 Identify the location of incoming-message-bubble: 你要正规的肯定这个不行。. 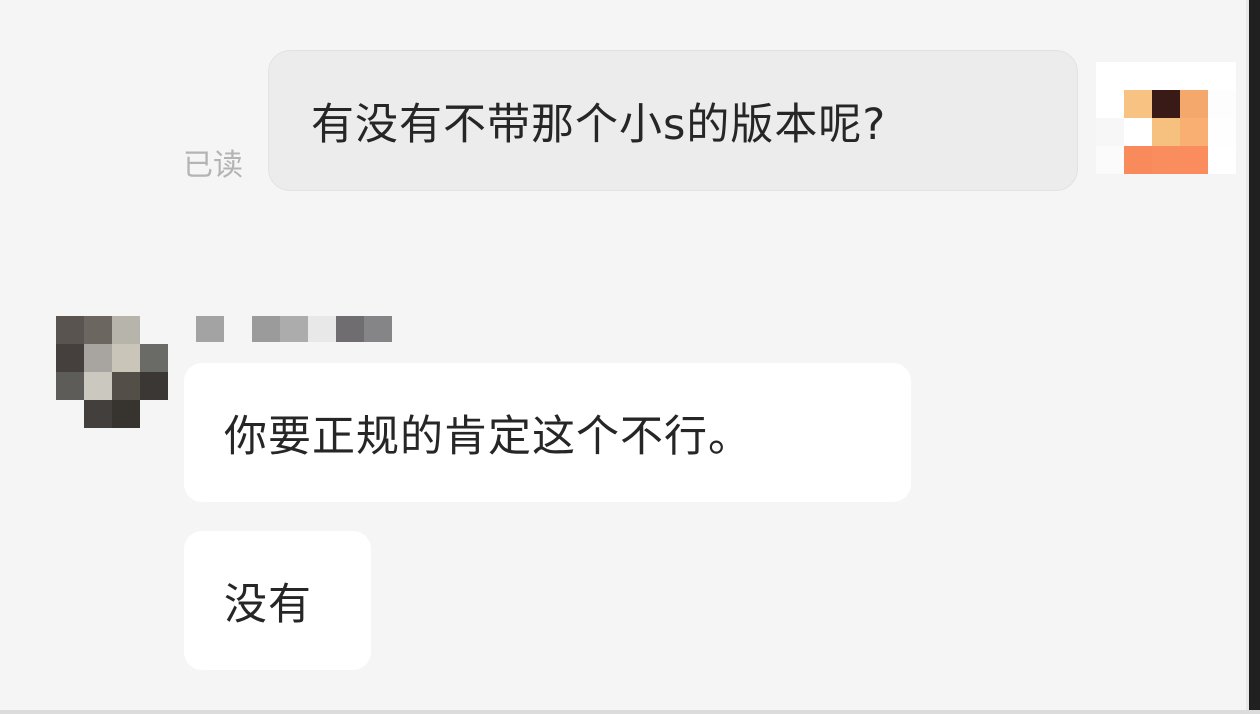
(547, 432).